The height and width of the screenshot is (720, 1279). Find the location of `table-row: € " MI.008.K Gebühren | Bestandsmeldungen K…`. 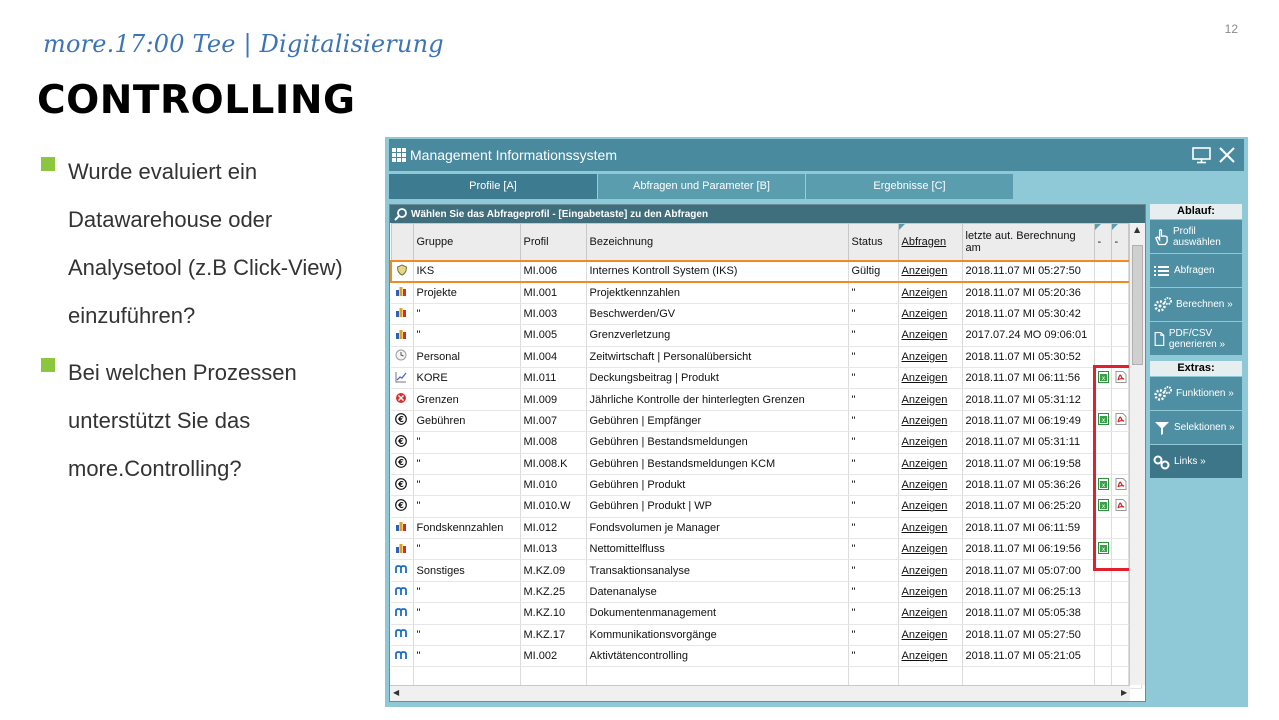

table-row: € " MI.008.K Gebühren | Bestandsmeldungen K… is located at coordinates (766, 464).